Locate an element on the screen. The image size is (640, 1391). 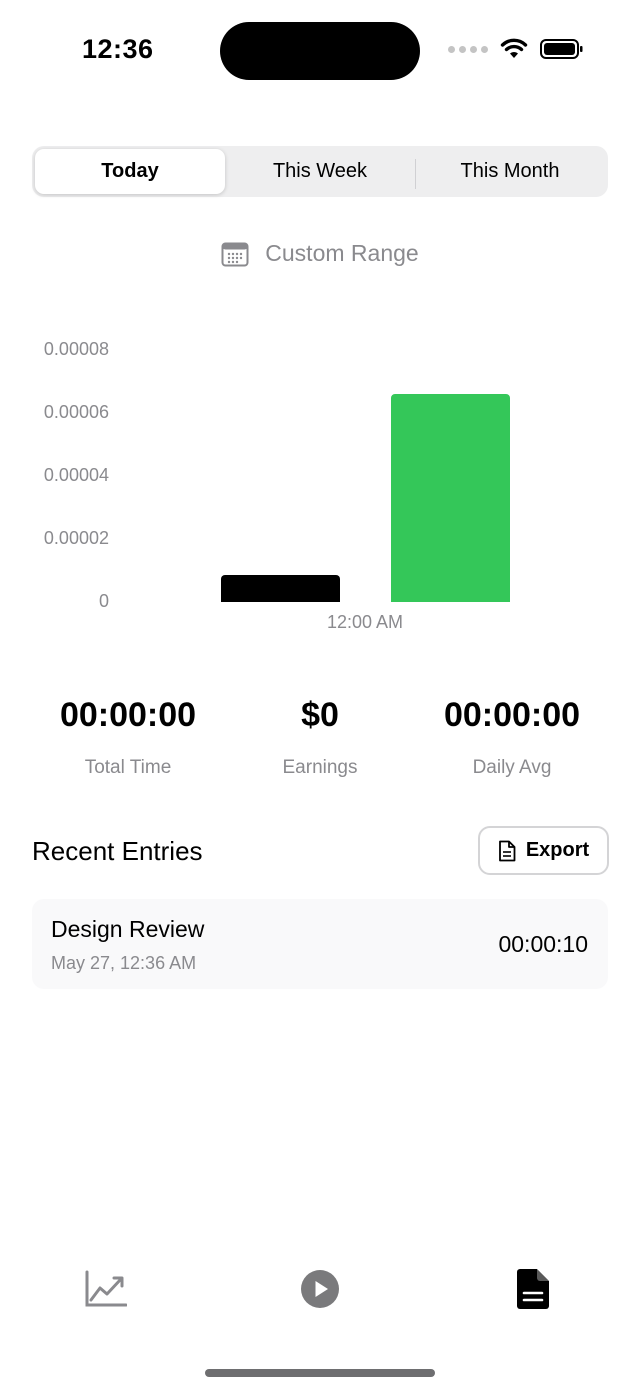
tab-entries is located at coordinates (533, 1289).